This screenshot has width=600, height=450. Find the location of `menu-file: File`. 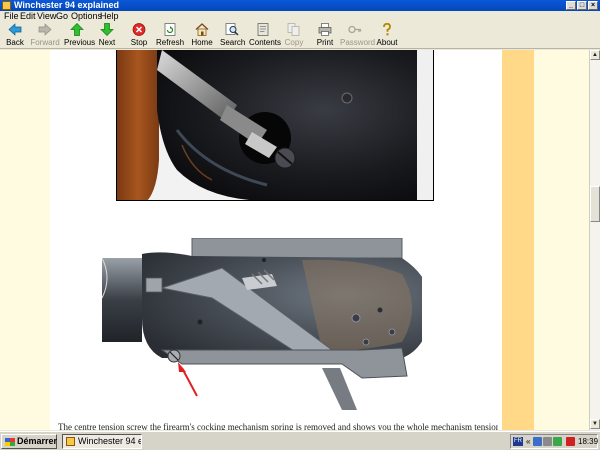

menu-file: File is located at coordinates (11, 16).